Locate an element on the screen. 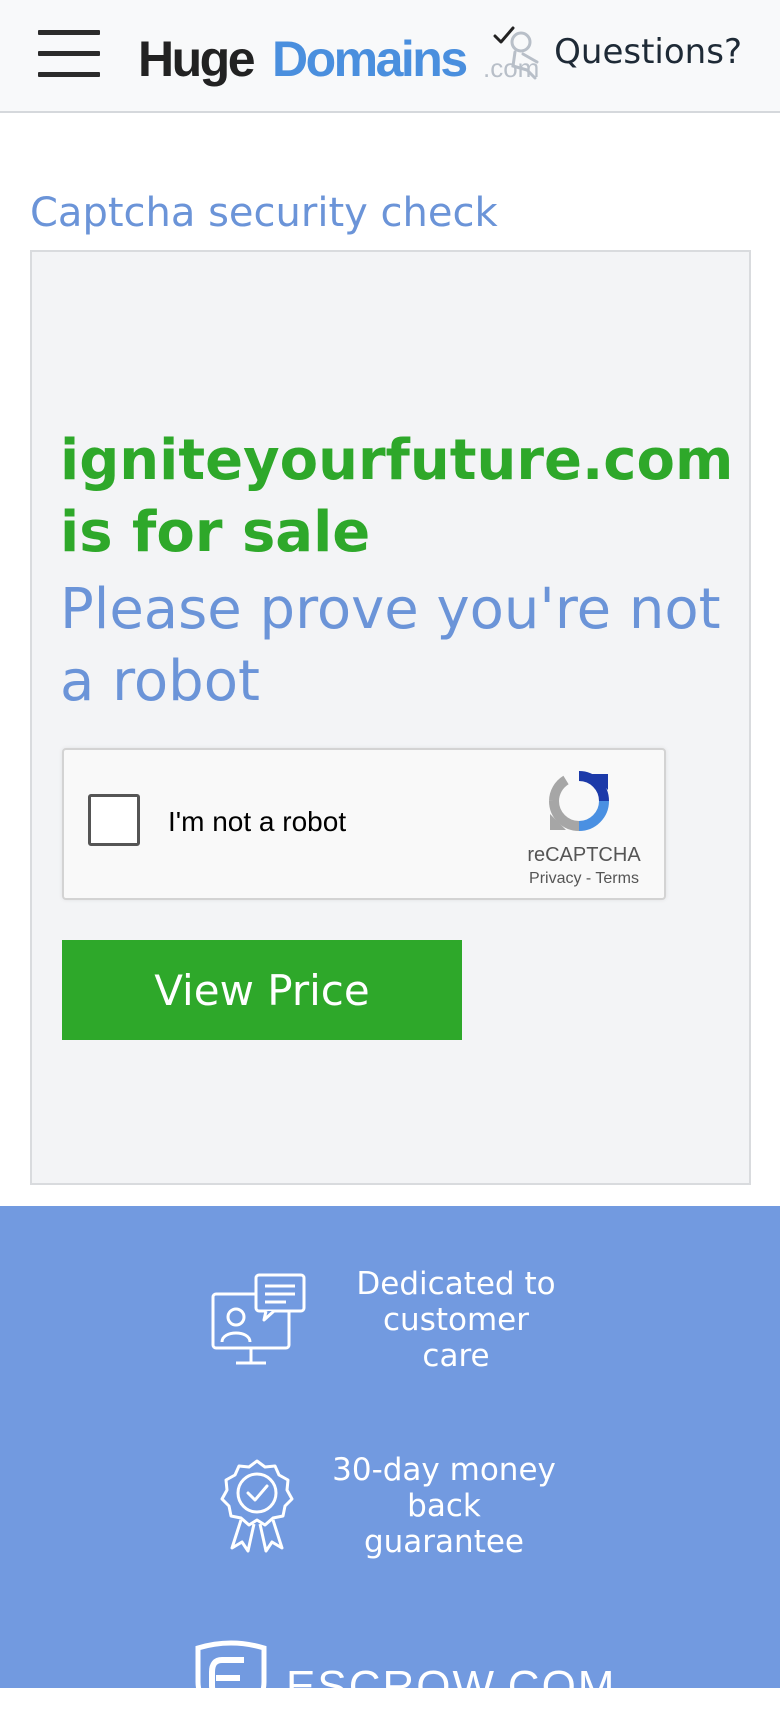 The width and height of the screenshot is (780, 1720). feature-customer-care: Dedicated to customer care is located at coordinates (388, 1320).